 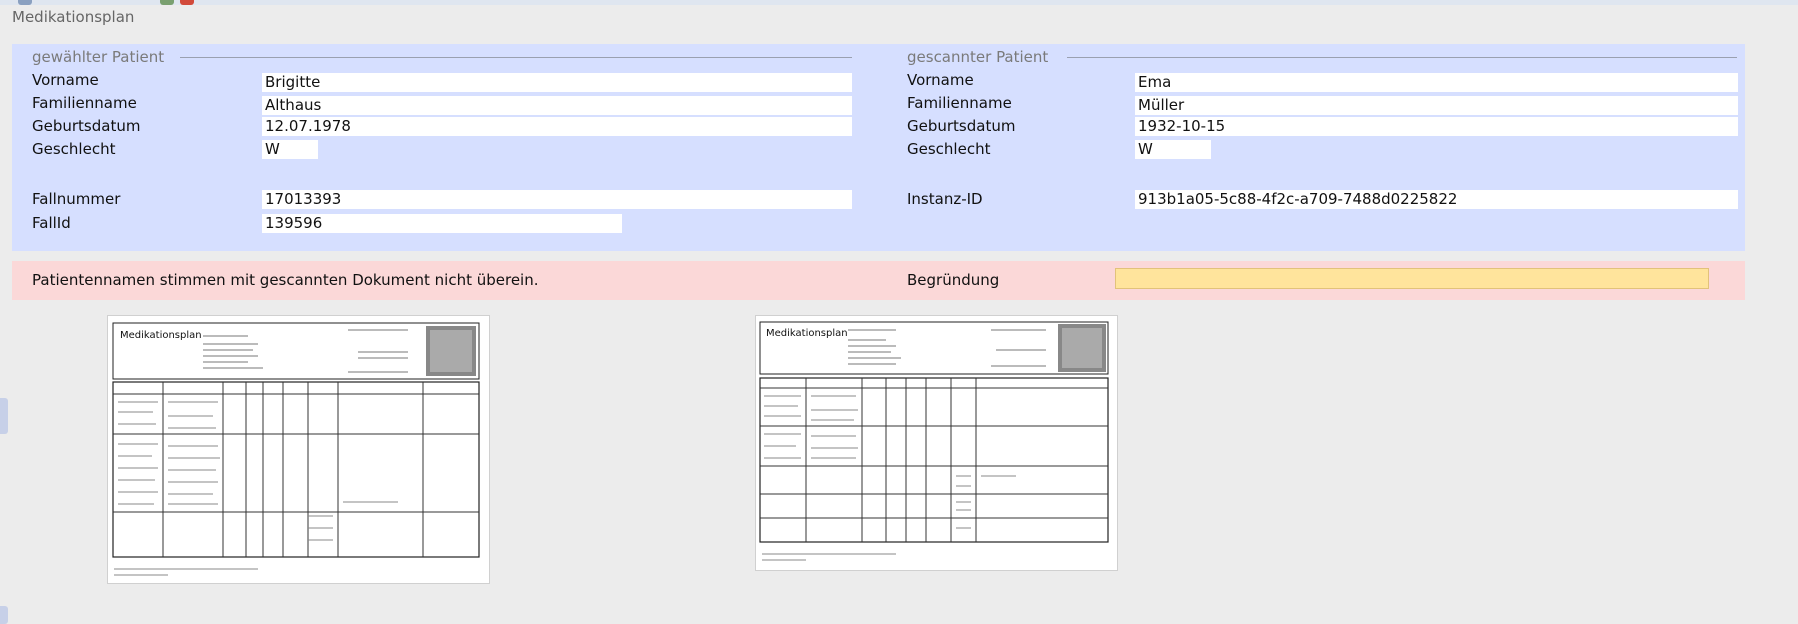 What do you see at coordinates (51, 223) in the screenshot?
I see `label-case-id: FallId` at bounding box center [51, 223].